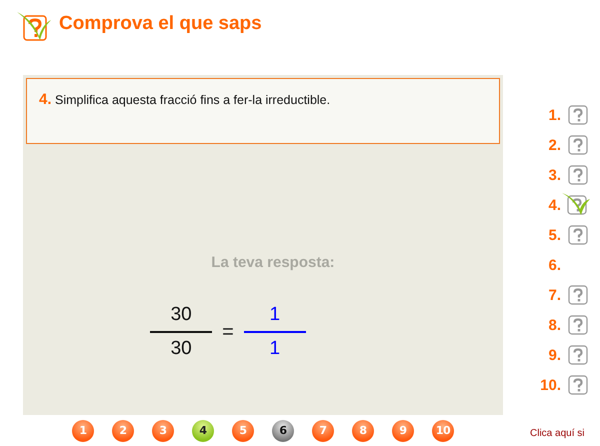  Describe the element at coordinates (546, 295) in the screenshot. I see `question-number: 7.` at that location.